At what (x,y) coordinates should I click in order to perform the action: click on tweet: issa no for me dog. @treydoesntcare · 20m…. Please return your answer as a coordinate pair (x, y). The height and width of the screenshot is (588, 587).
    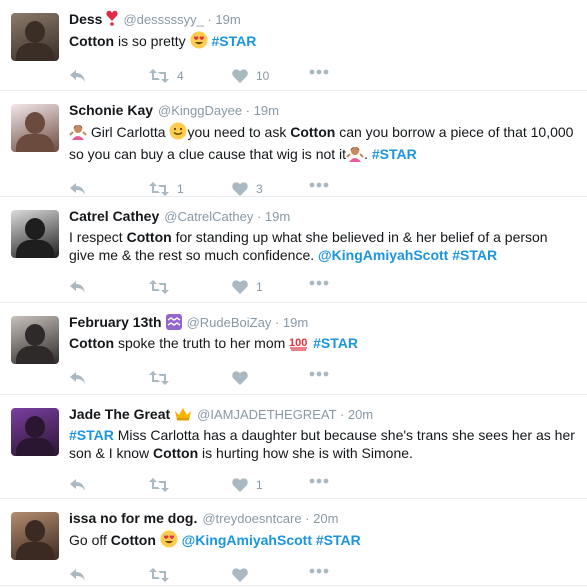
    Looking at the image, I should click on (293, 542).